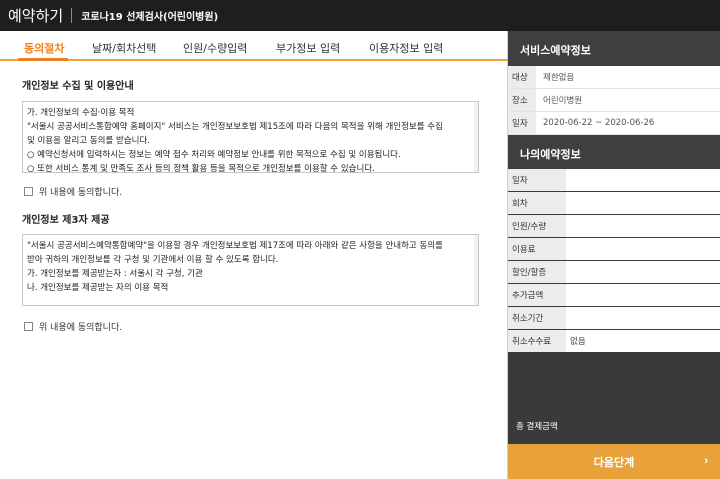 The height and width of the screenshot is (479, 720). Describe the element at coordinates (308, 48) in the screenshot. I see `tab-extra-info: 부가정보 입력` at that location.